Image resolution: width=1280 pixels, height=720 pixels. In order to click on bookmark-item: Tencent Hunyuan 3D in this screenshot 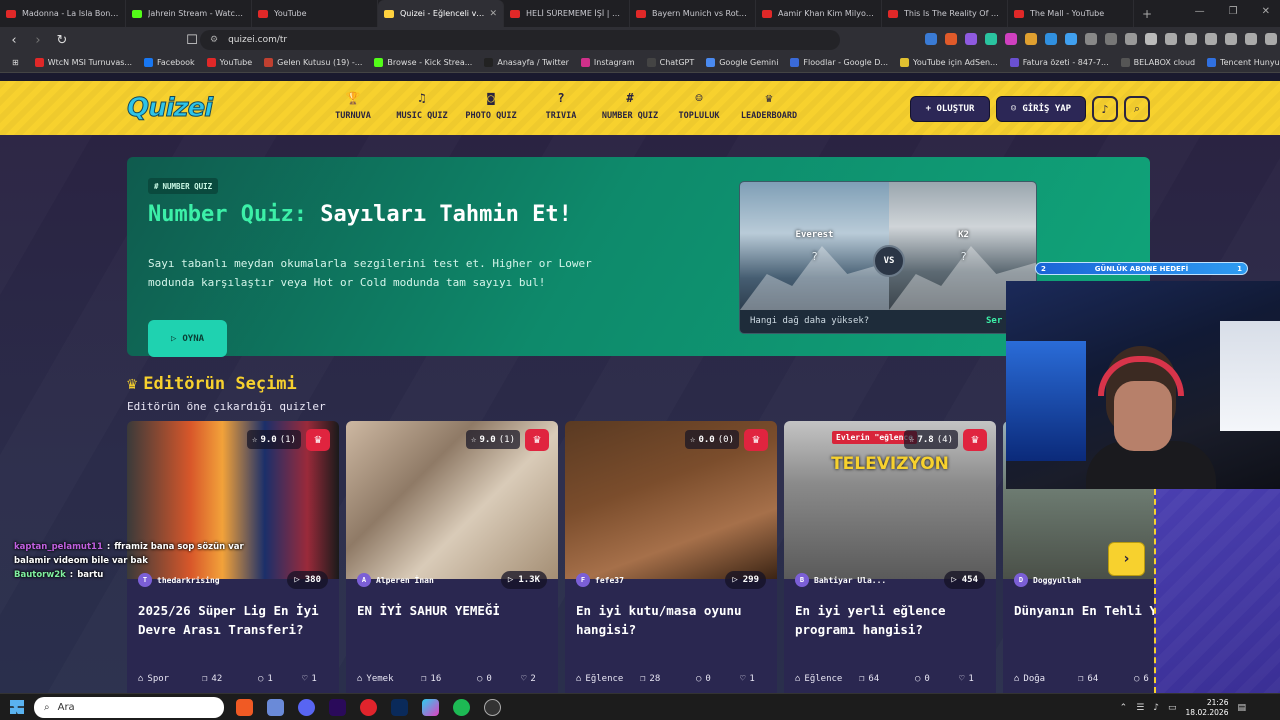, I will do `click(1243, 62)`.